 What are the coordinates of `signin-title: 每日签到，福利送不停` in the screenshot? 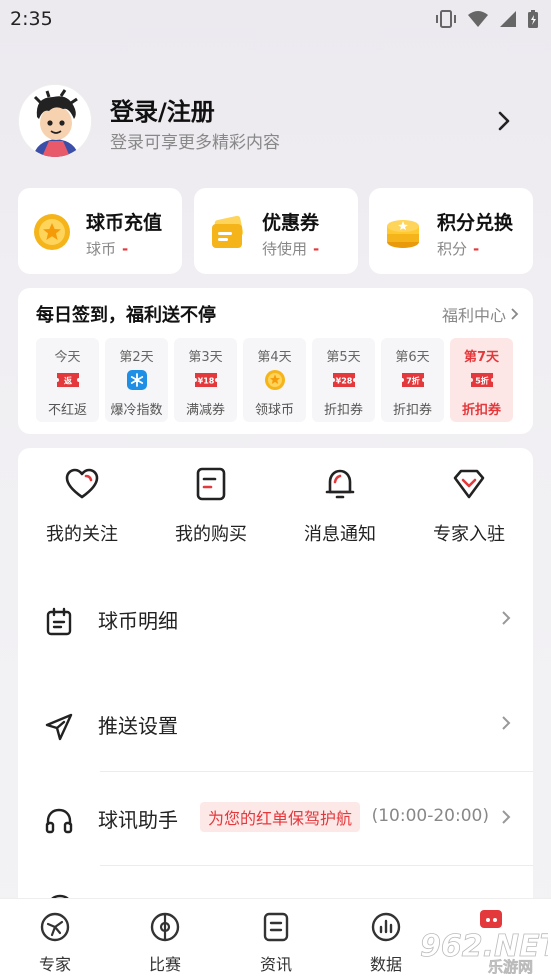 It's located at (126, 315).